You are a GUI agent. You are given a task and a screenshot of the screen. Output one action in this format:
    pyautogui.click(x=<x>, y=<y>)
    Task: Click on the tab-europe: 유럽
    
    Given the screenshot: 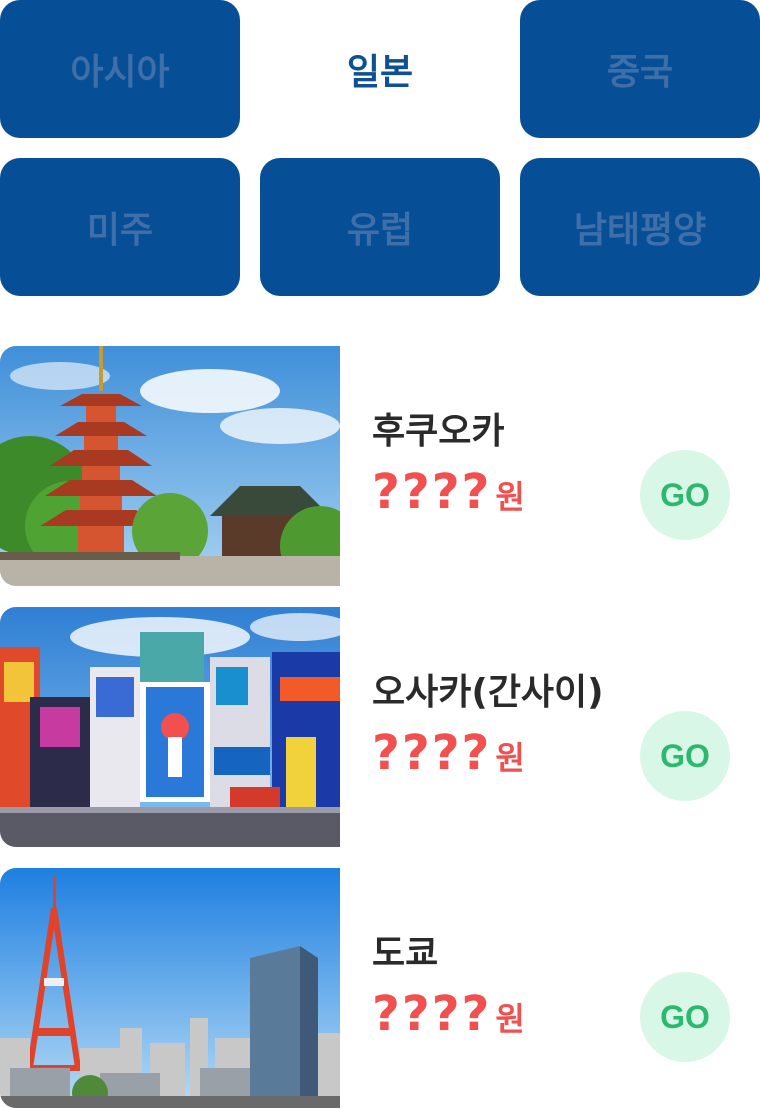 What is the action you would take?
    pyautogui.click(x=380, y=227)
    